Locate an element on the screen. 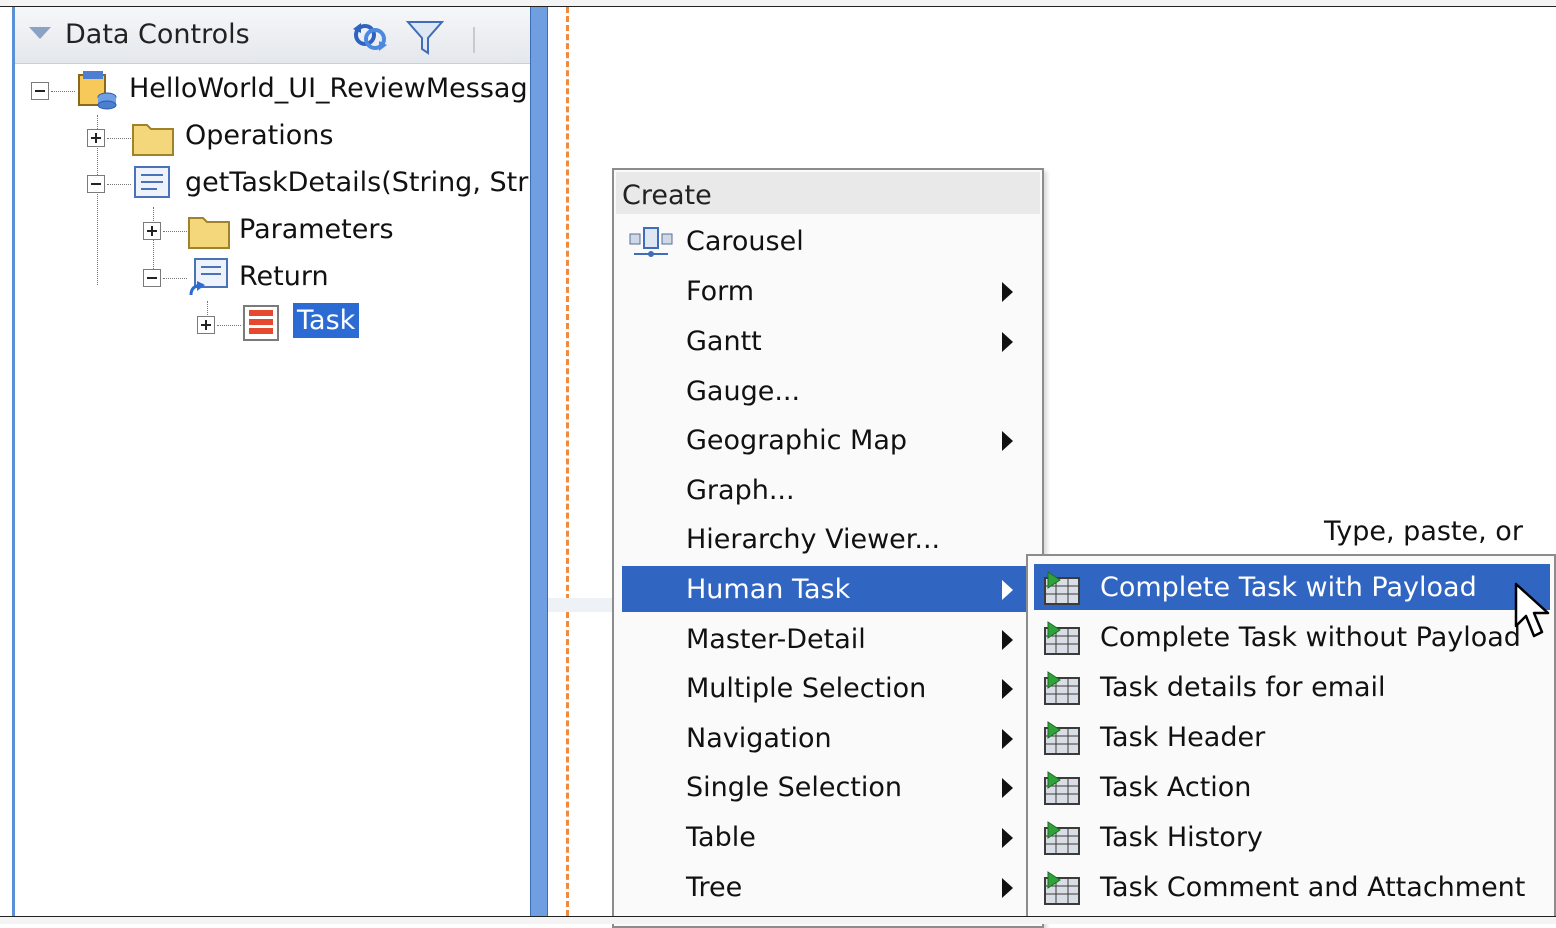  menu-item-label: Gantt is located at coordinates (724, 341).